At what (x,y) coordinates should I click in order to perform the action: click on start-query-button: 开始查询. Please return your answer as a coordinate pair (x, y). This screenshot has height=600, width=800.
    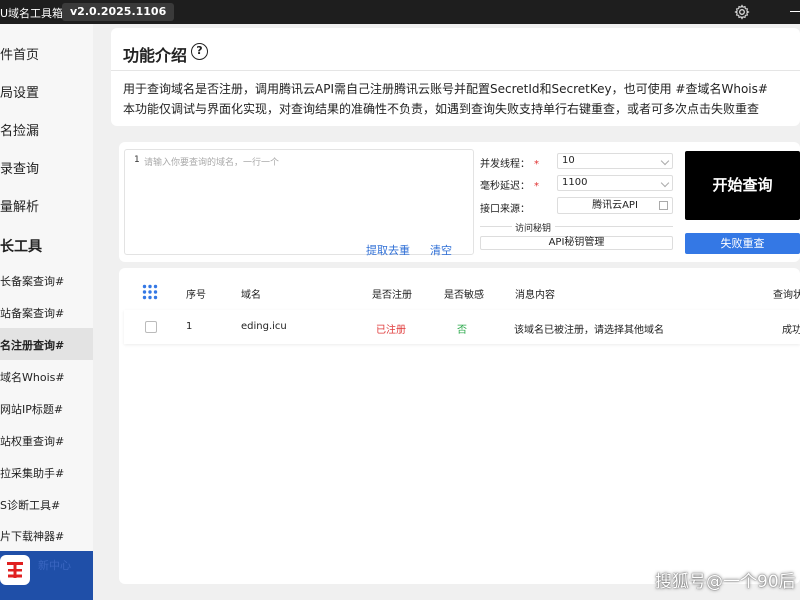
    Looking at the image, I should click on (742, 185).